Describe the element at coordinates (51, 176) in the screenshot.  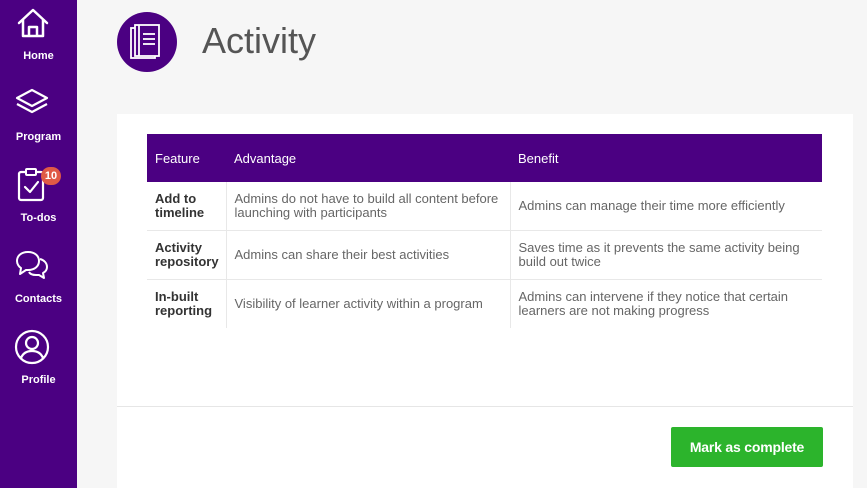
I see `todos-count-badge: 10` at that location.